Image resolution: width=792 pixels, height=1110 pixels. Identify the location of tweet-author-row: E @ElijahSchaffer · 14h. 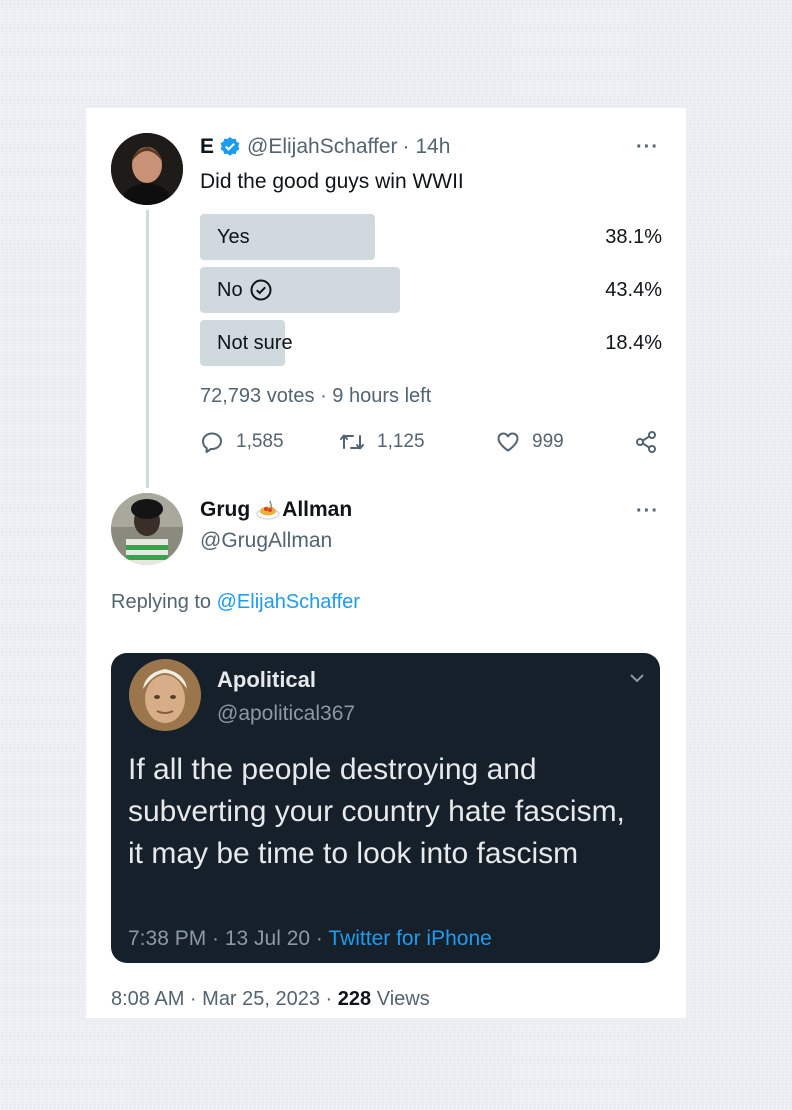
(325, 147).